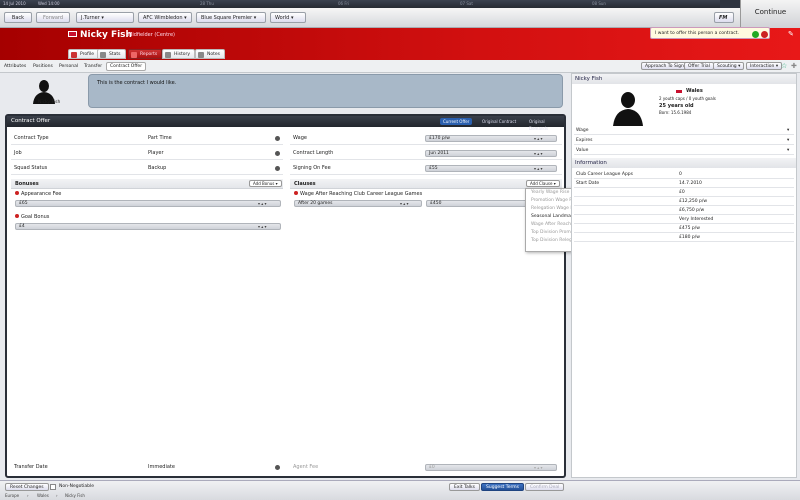  What do you see at coordinates (545, 124) in the screenshot?
I see `tab-original-demands: Original Demands` at bounding box center [545, 124].